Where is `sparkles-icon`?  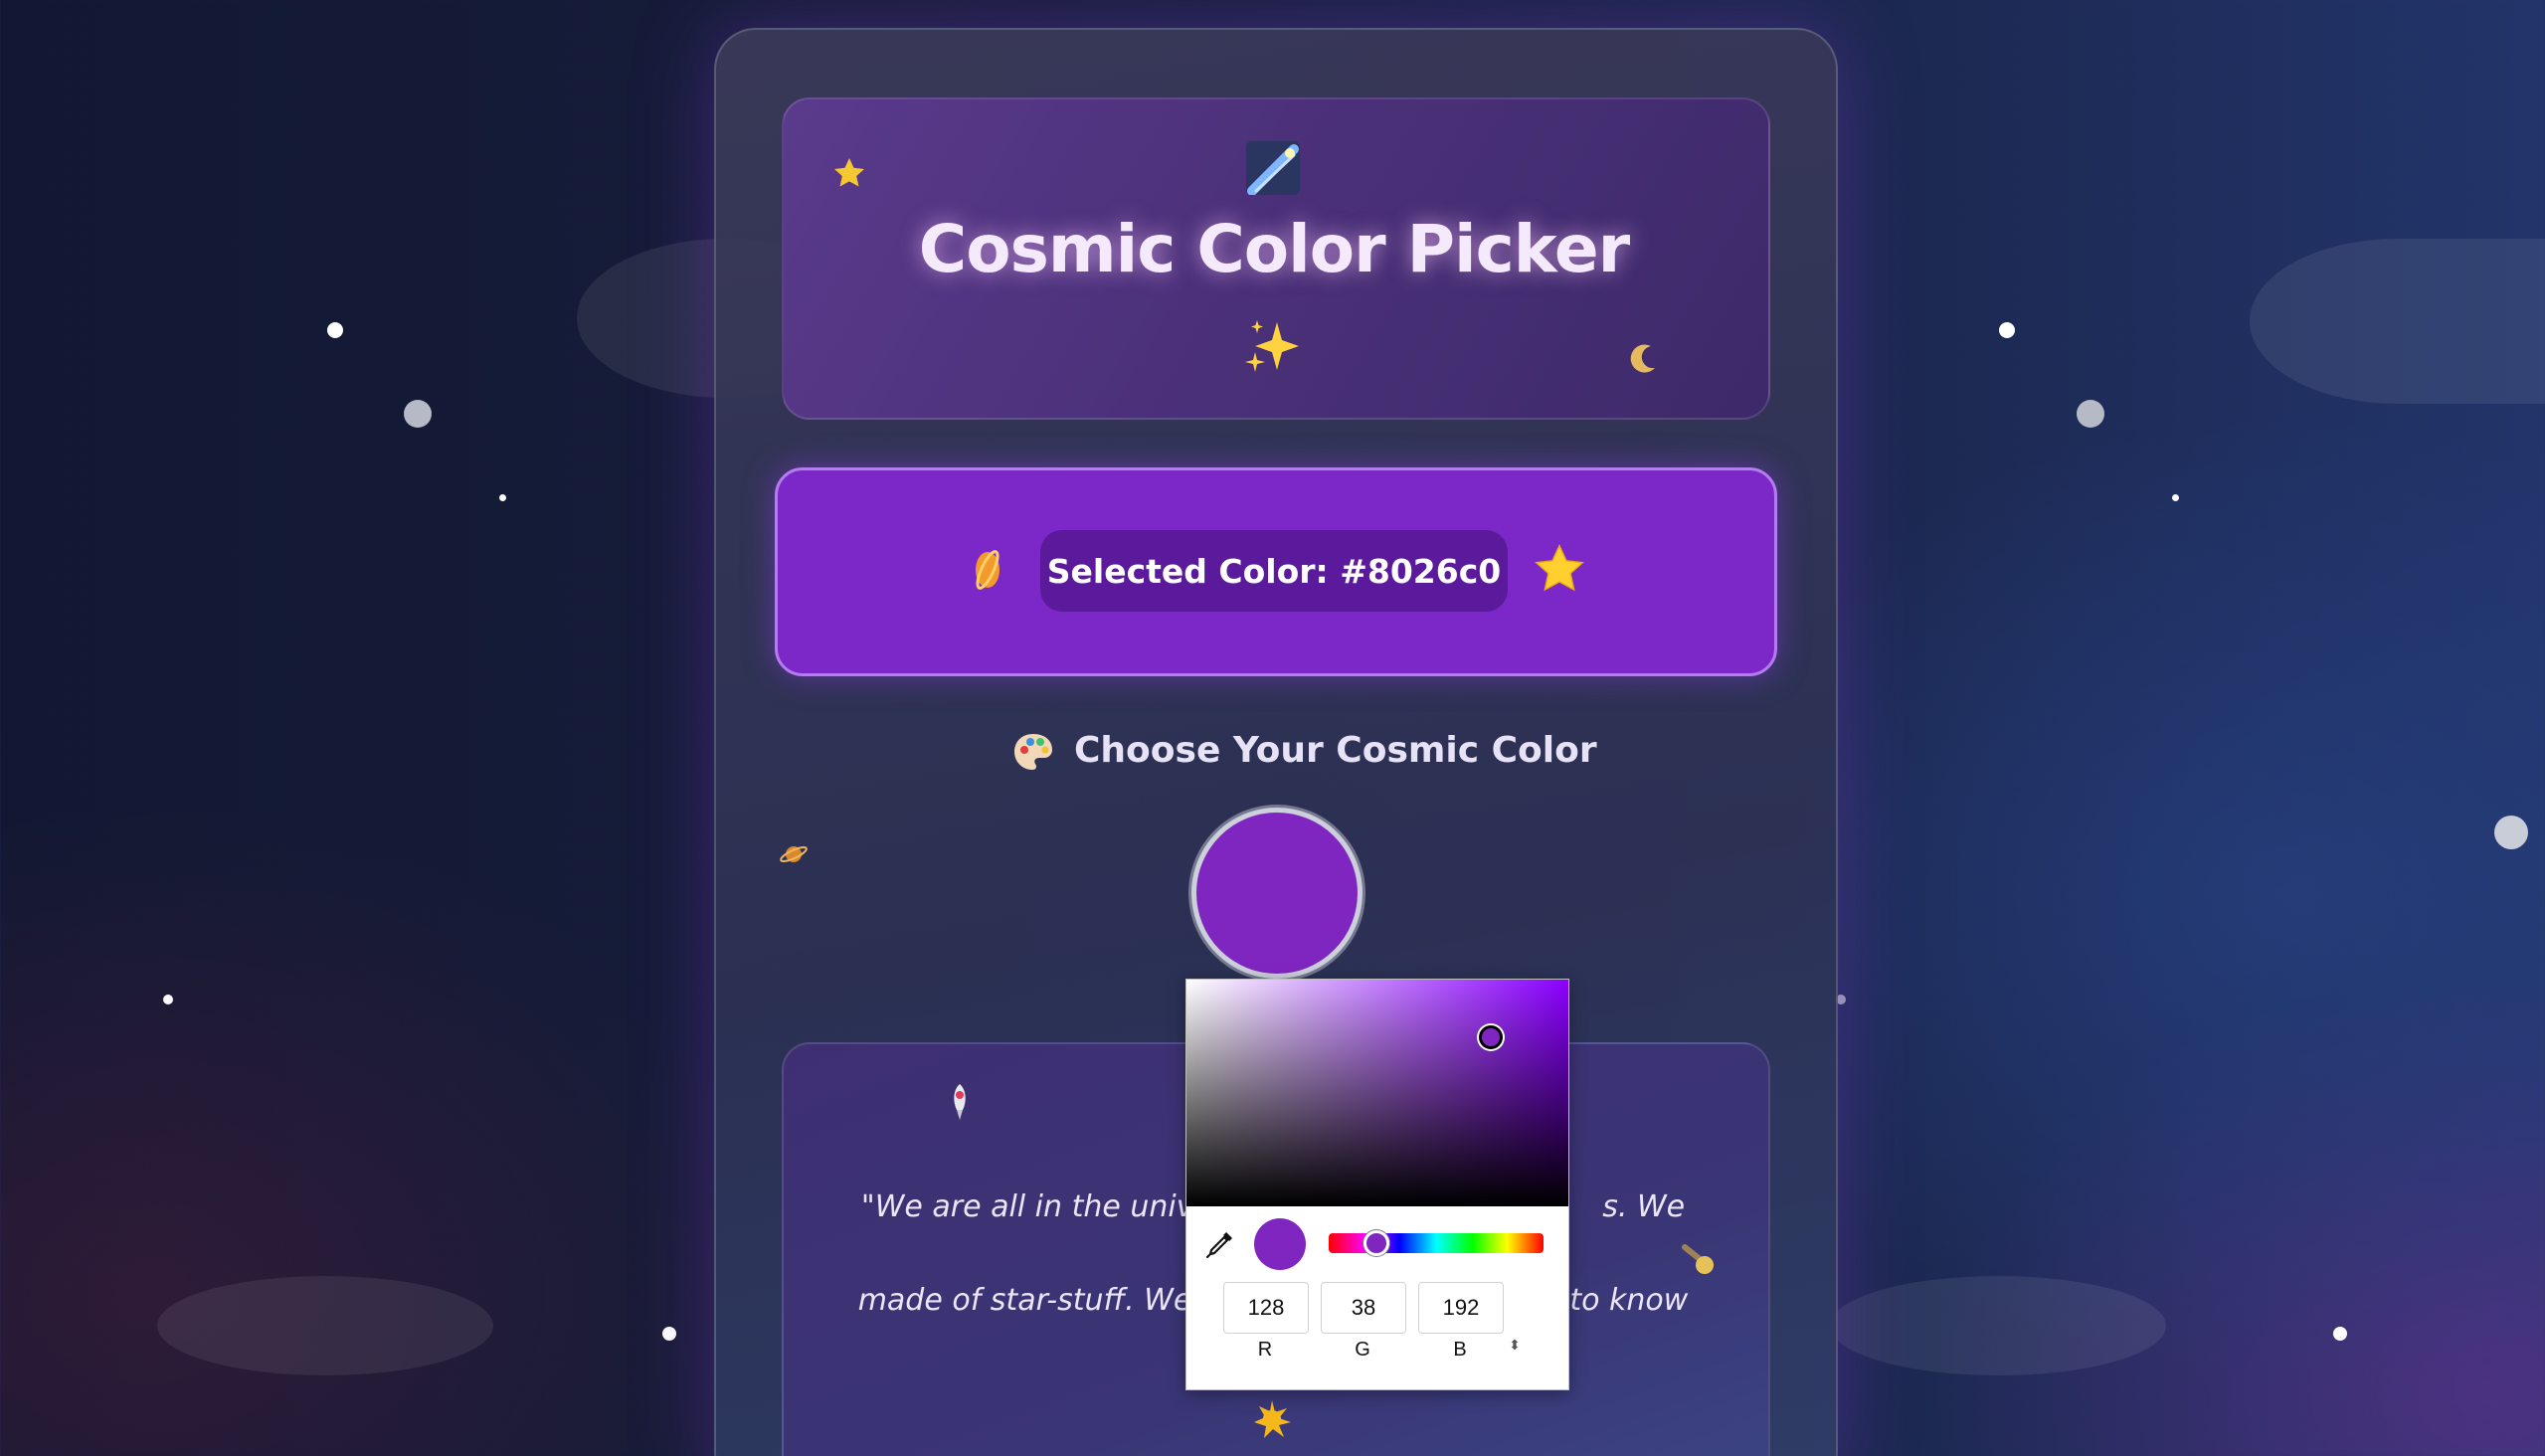
sparkles-icon is located at coordinates (1273, 346).